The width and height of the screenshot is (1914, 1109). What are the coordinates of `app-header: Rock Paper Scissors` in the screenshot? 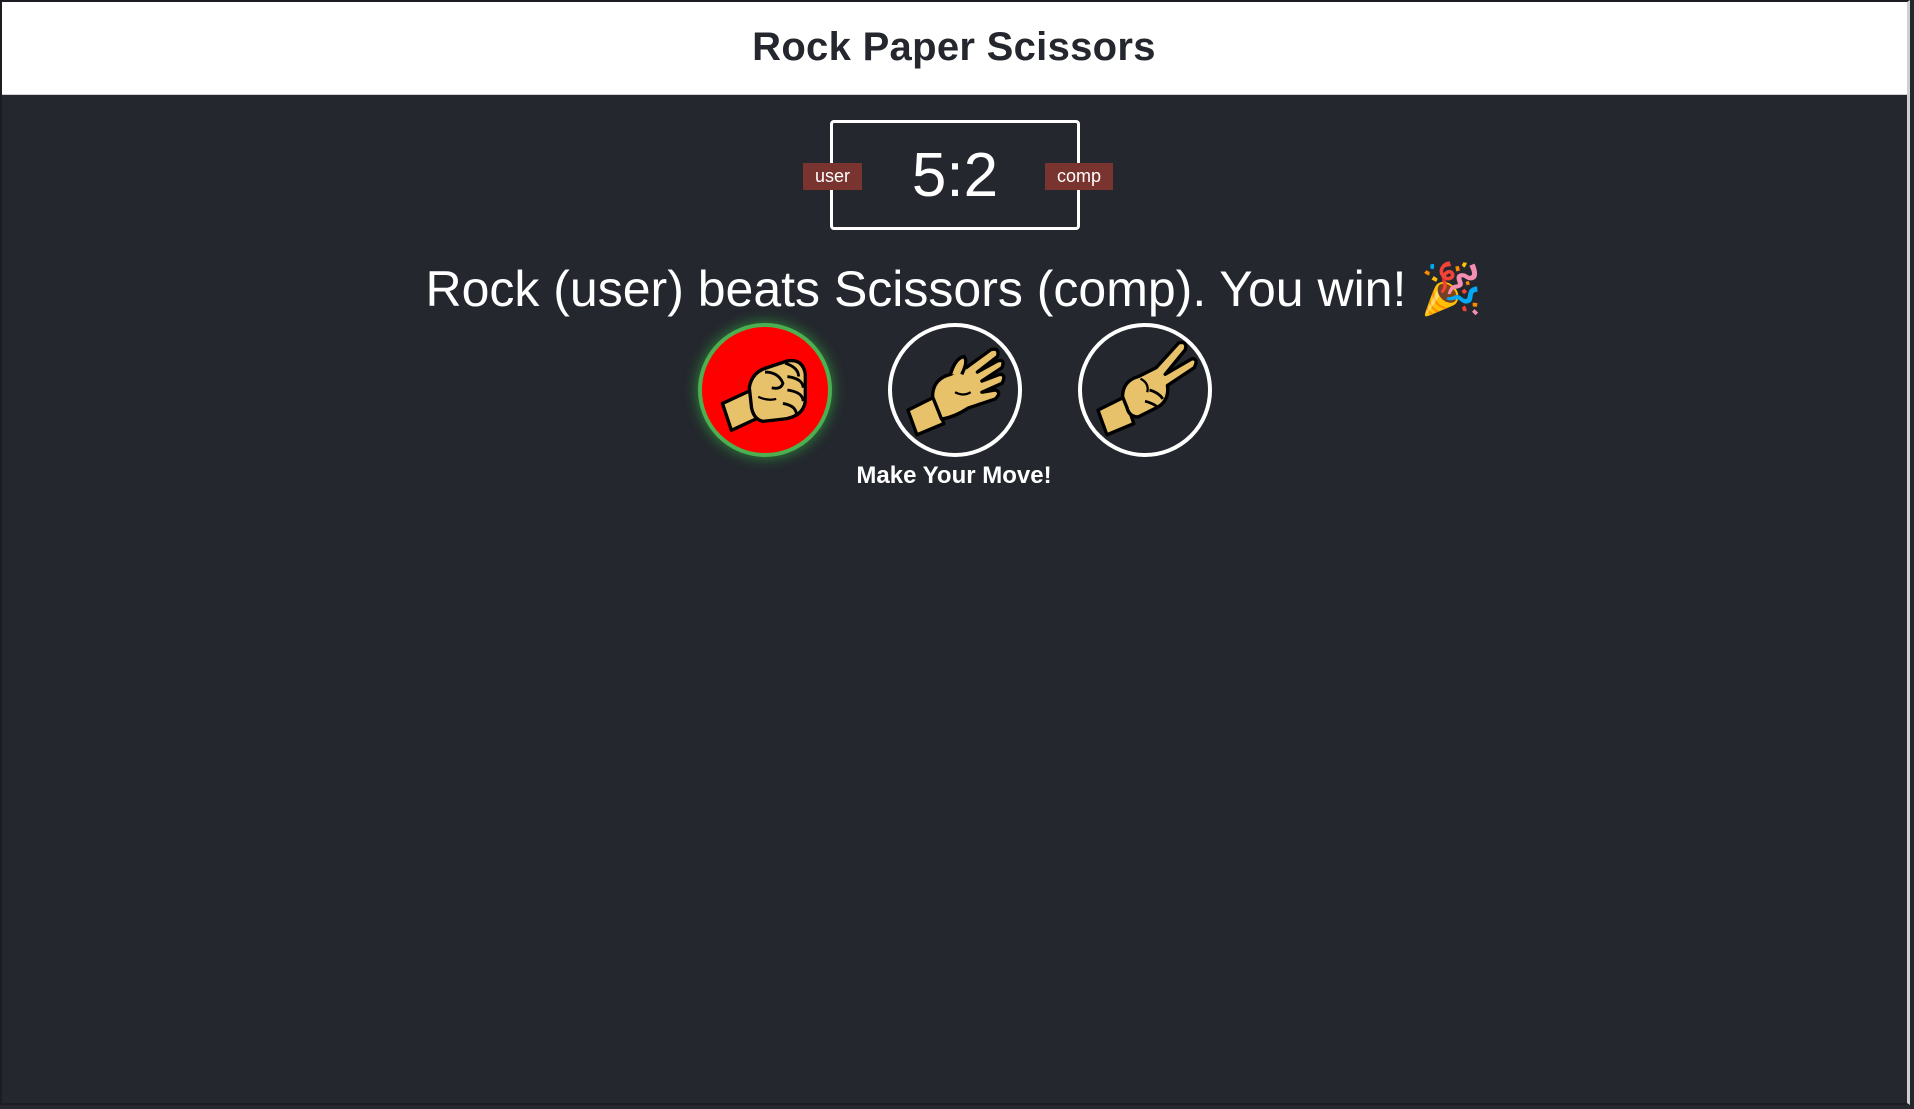 It's located at (954, 47).